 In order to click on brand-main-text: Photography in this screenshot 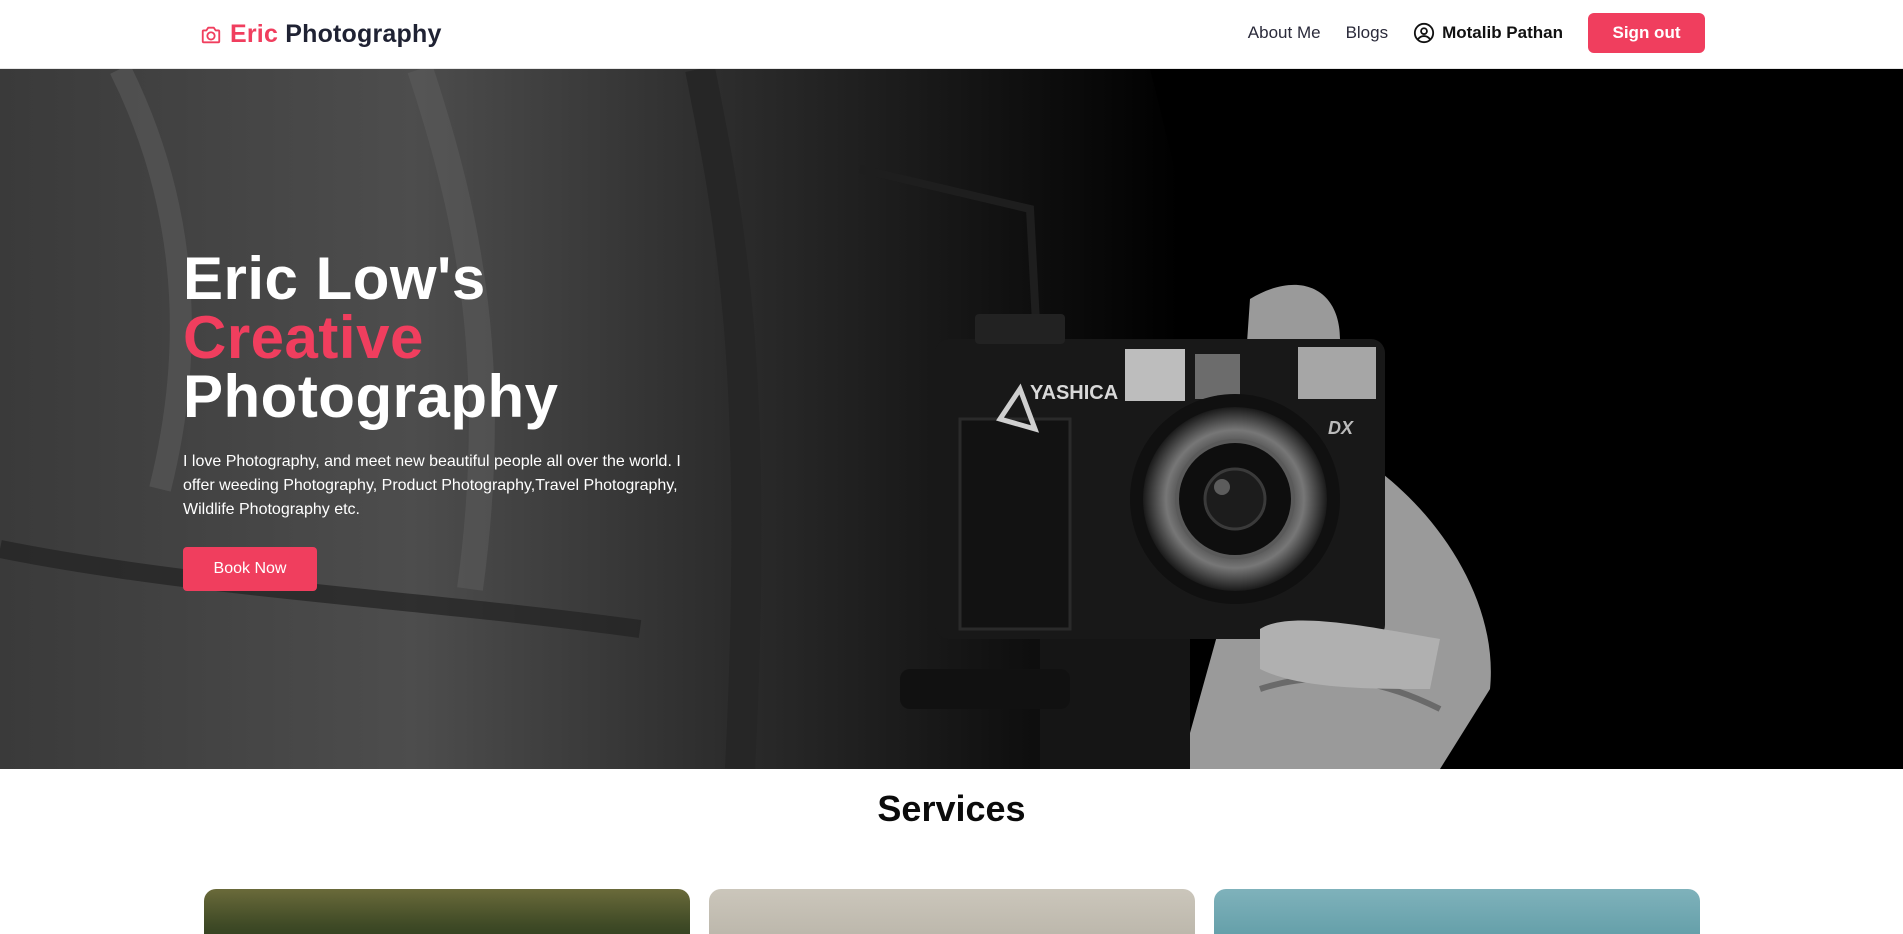, I will do `click(363, 34)`.